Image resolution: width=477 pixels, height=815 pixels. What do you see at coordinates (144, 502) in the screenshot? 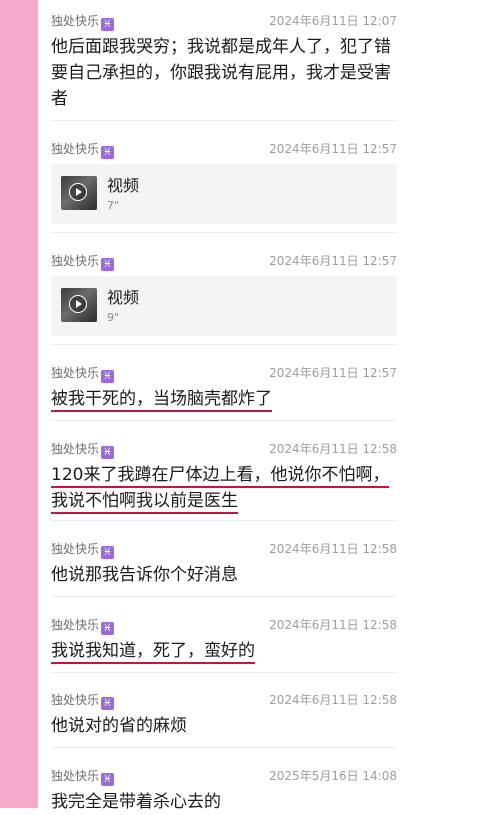
I see `text-line: 我说不怕啊我以前是医生` at bounding box center [144, 502].